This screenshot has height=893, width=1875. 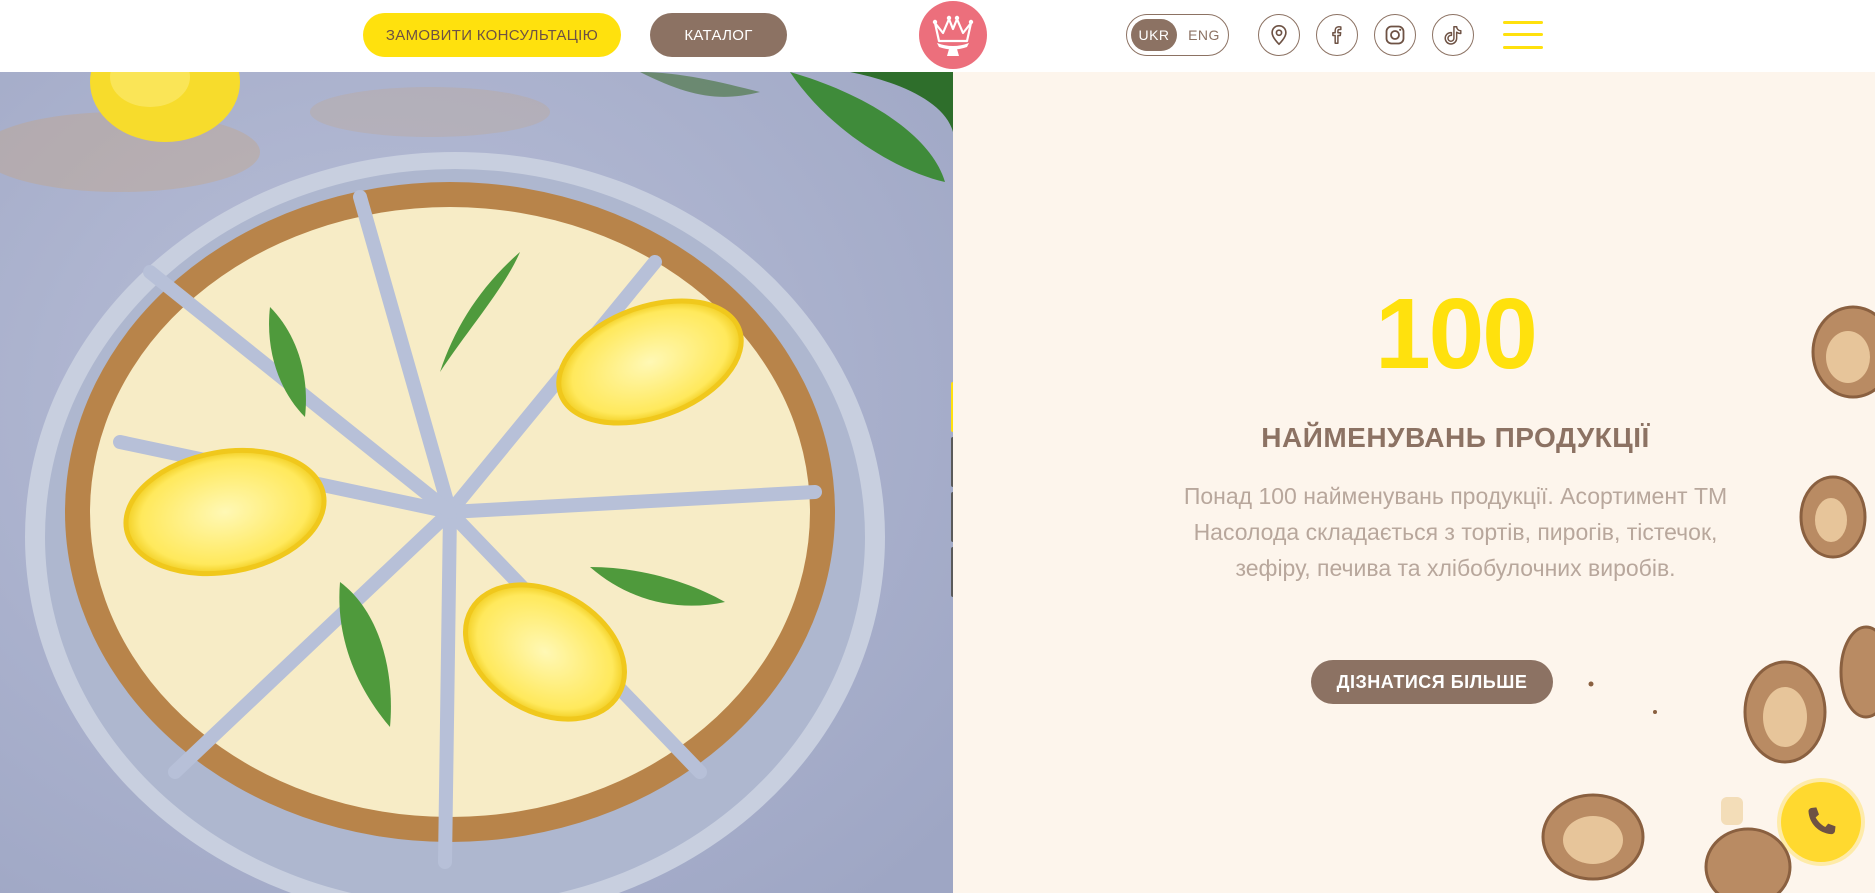 What do you see at coordinates (718, 35) in the screenshot?
I see `catalog-button: КАТАЛОГ` at bounding box center [718, 35].